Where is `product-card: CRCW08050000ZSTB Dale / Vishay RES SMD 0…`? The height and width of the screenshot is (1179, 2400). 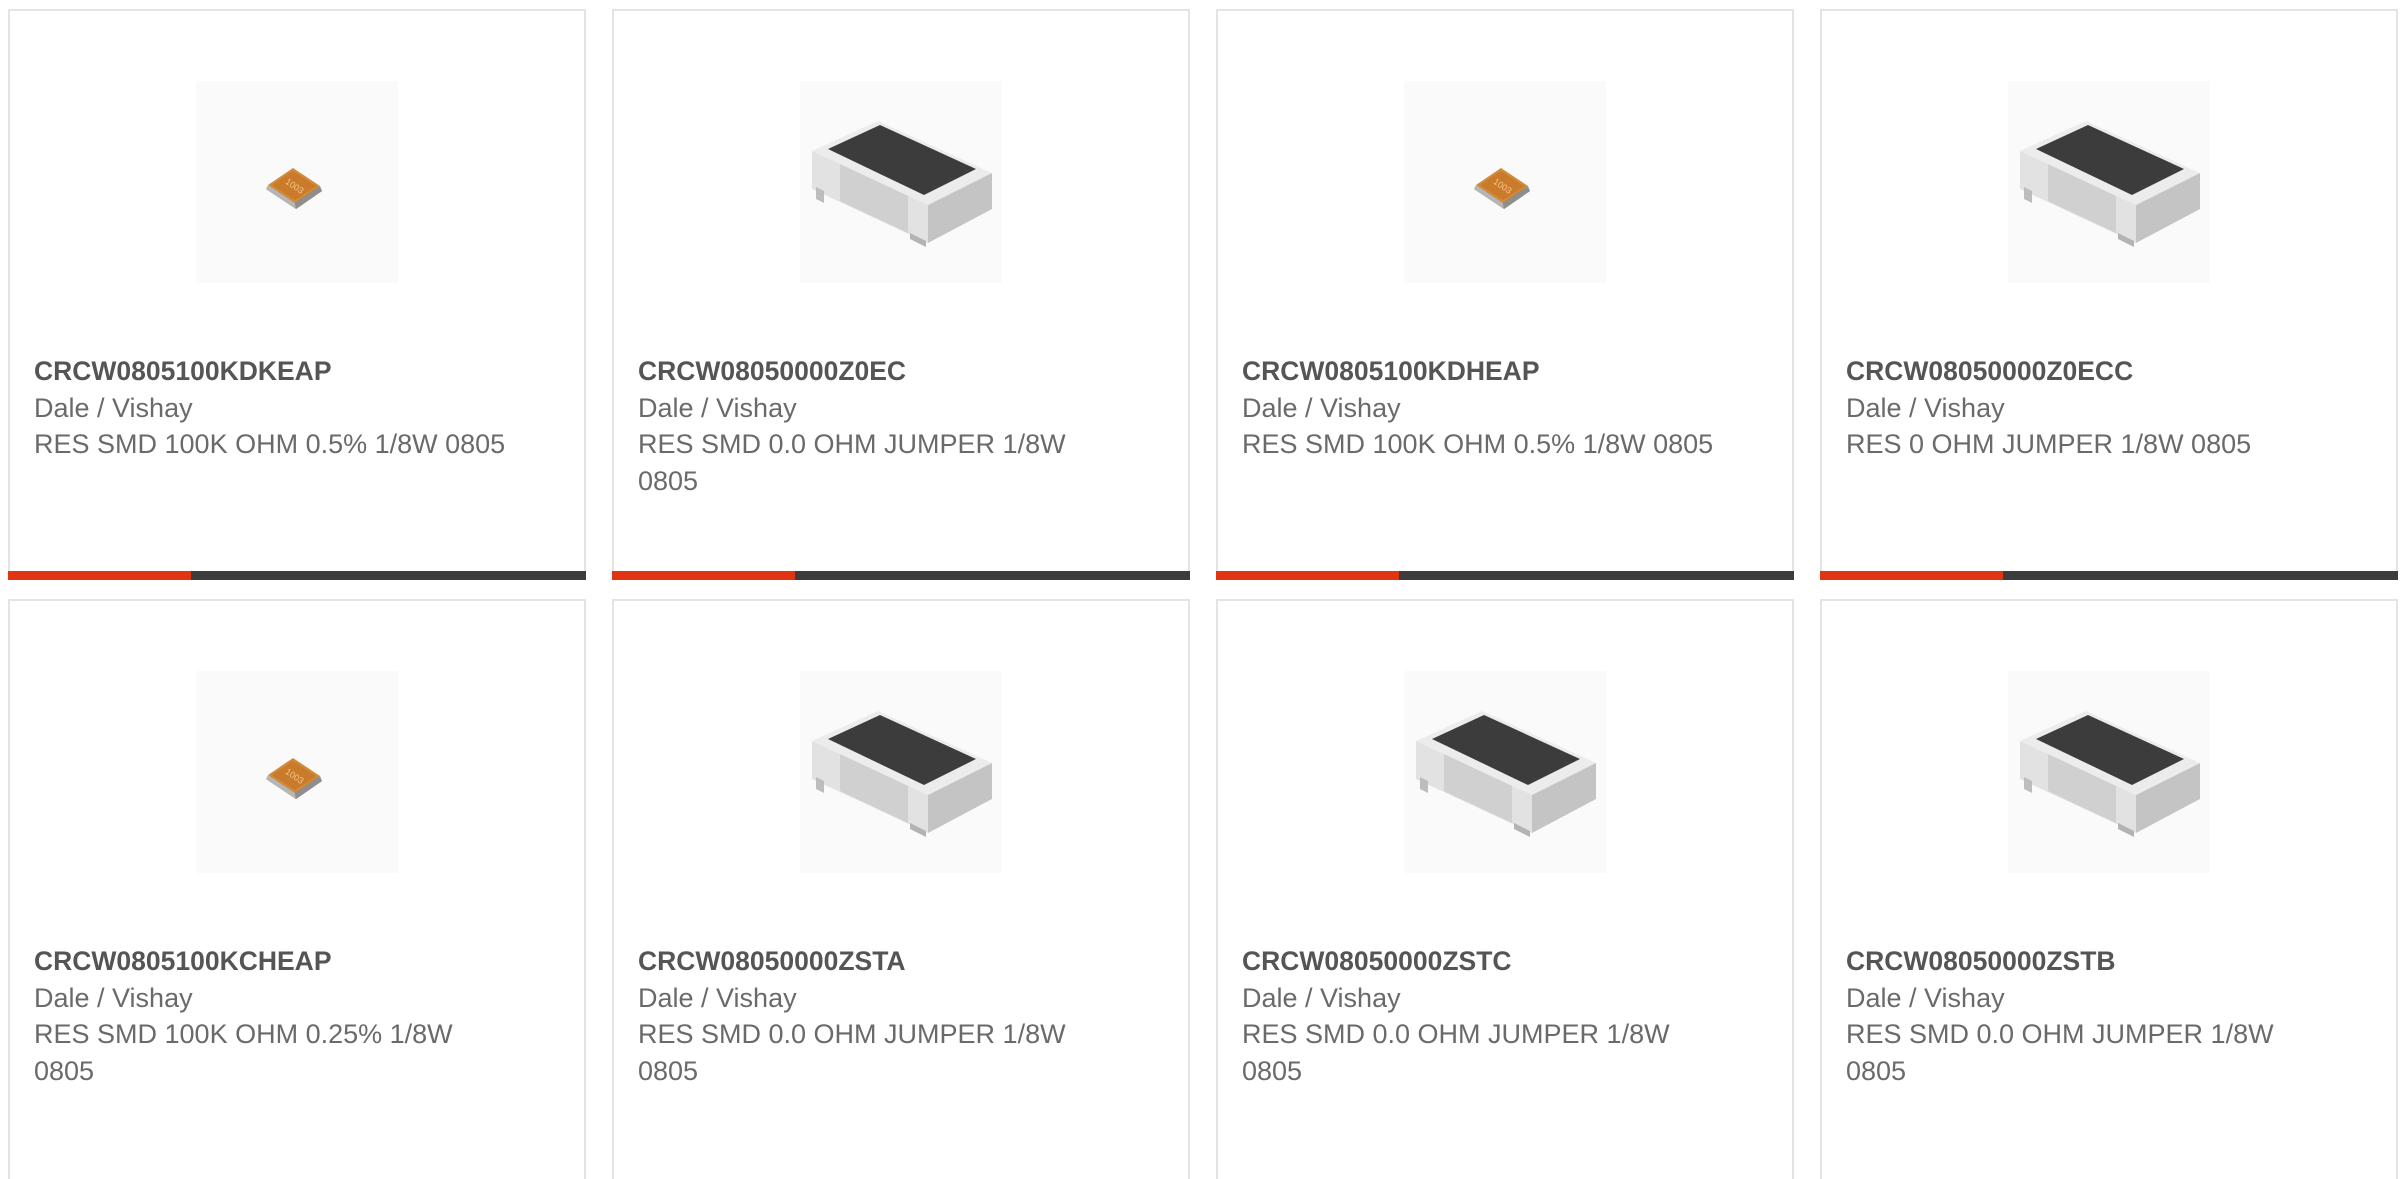
product-card: CRCW08050000ZSTB Dale / Vishay RES SMD 0… is located at coordinates (2109, 889).